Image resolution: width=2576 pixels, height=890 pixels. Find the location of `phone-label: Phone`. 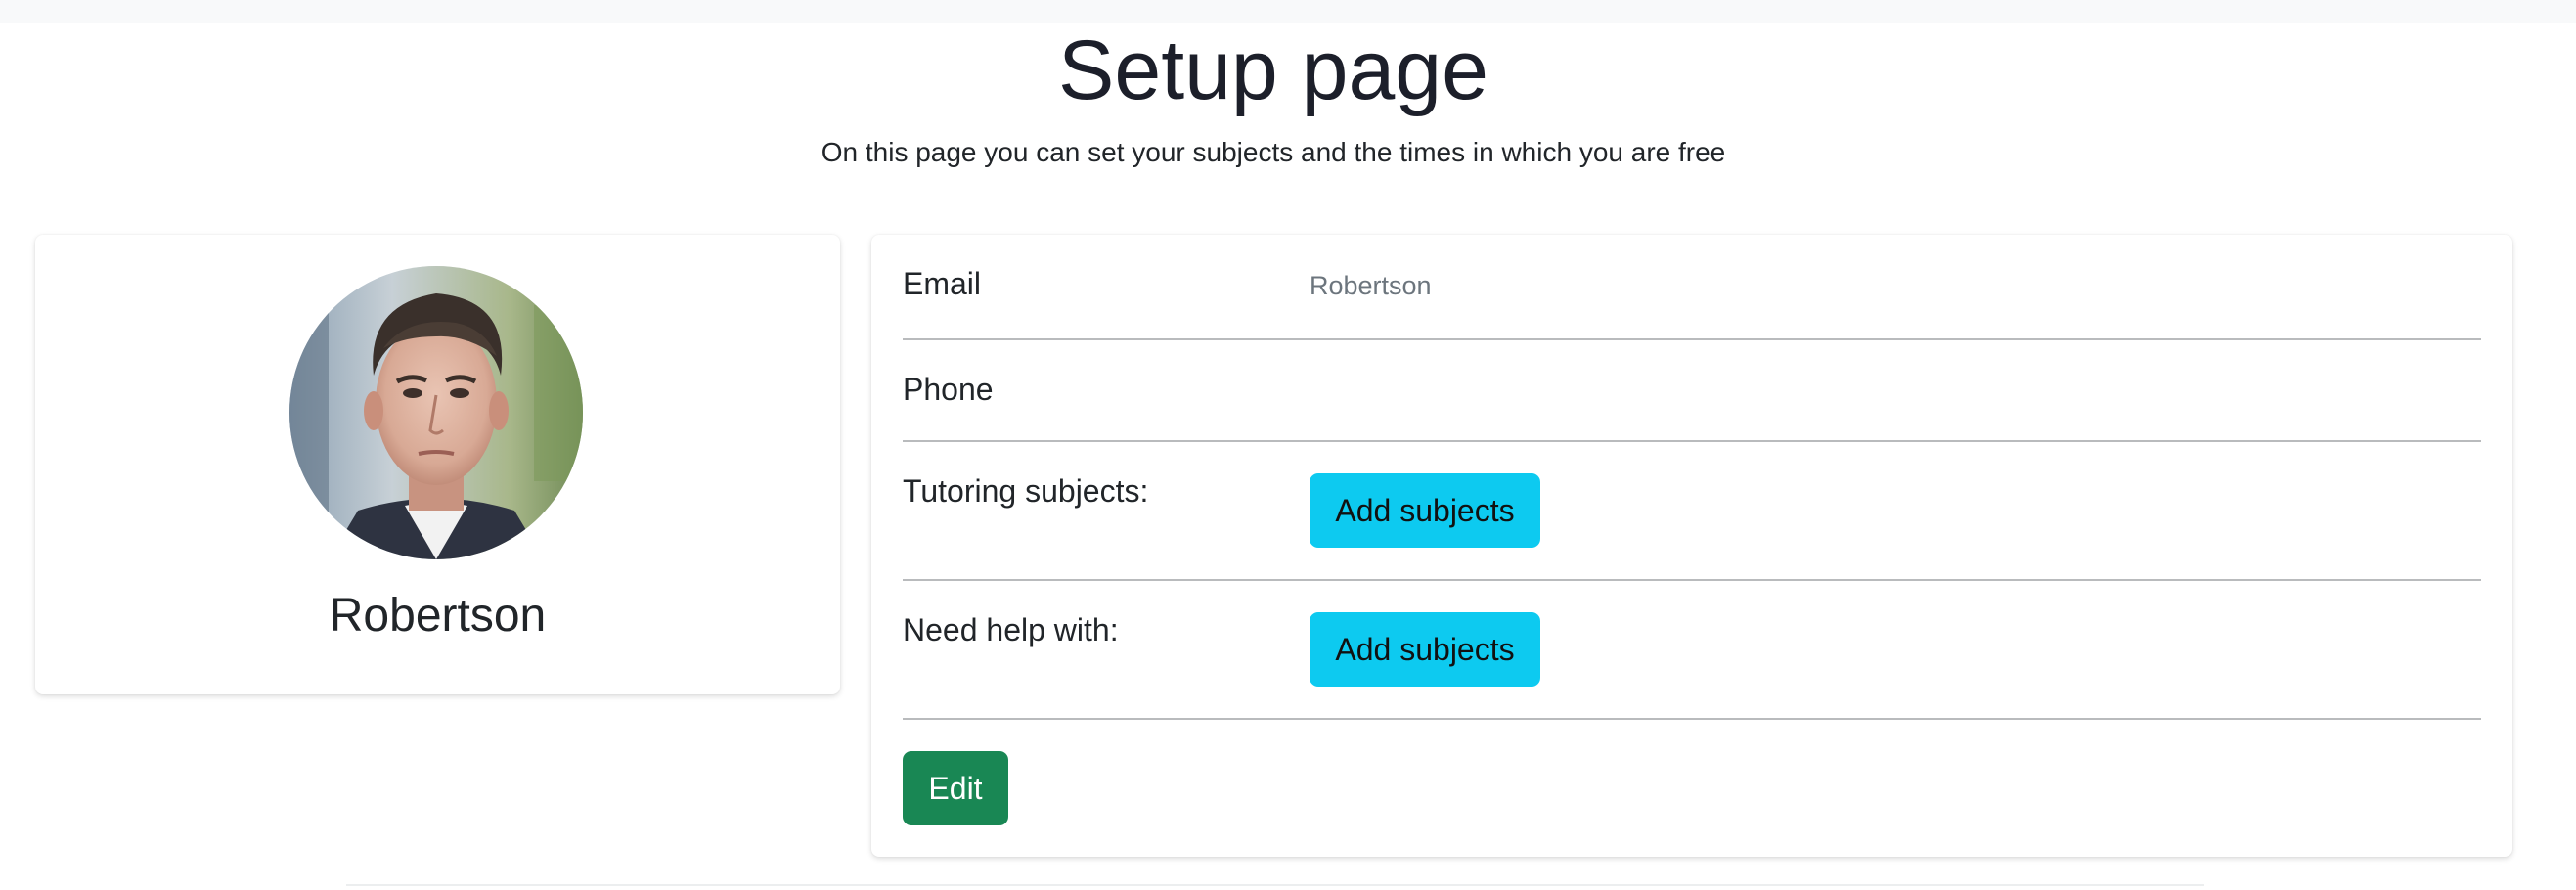

phone-label: Phone is located at coordinates (948, 389).